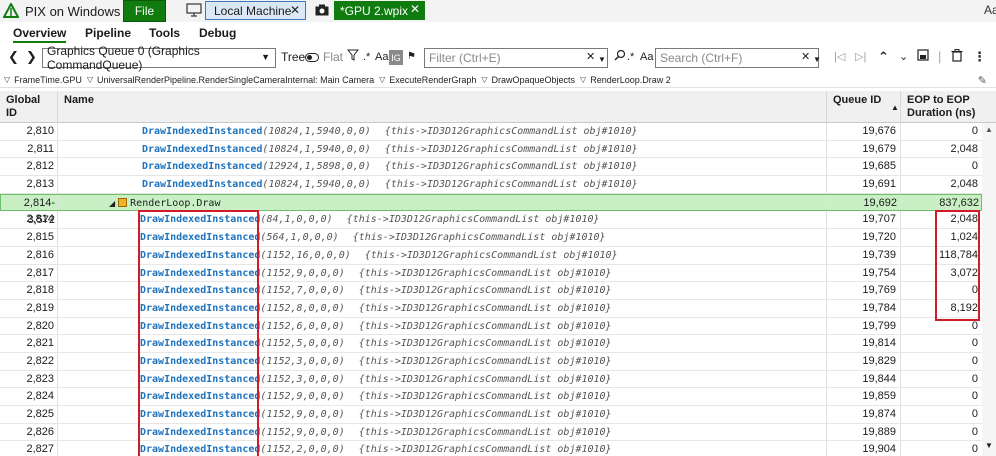 The width and height of the screenshot is (996, 456). Describe the element at coordinates (302, 361) in the screenshot. I see `api-call-args: (1152,3,0,0,0)` at that location.